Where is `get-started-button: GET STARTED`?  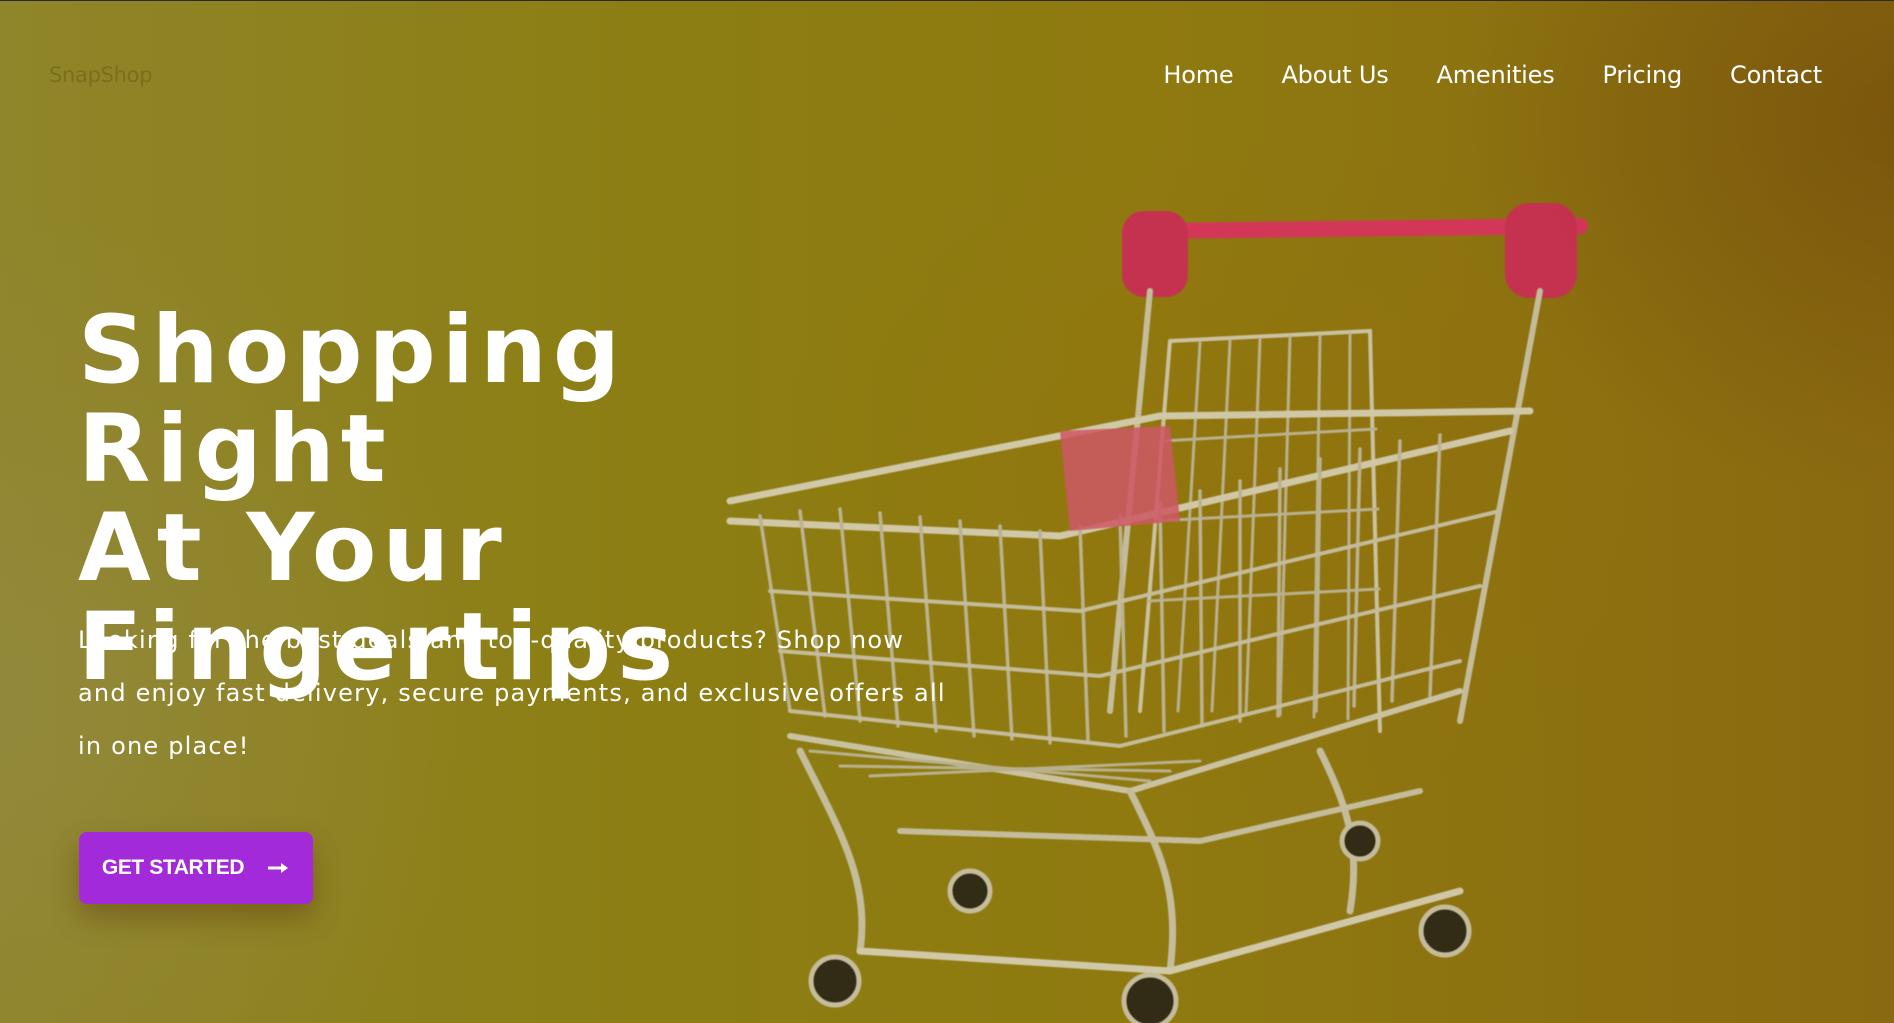
get-started-button: GET STARTED is located at coordinates (196, 868).